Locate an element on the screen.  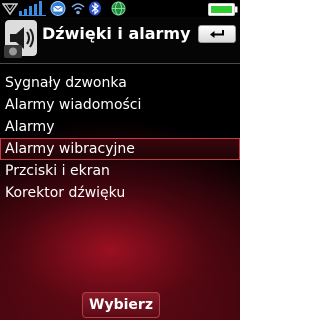
back-arrow-icon is located at coordinates (217, 34).